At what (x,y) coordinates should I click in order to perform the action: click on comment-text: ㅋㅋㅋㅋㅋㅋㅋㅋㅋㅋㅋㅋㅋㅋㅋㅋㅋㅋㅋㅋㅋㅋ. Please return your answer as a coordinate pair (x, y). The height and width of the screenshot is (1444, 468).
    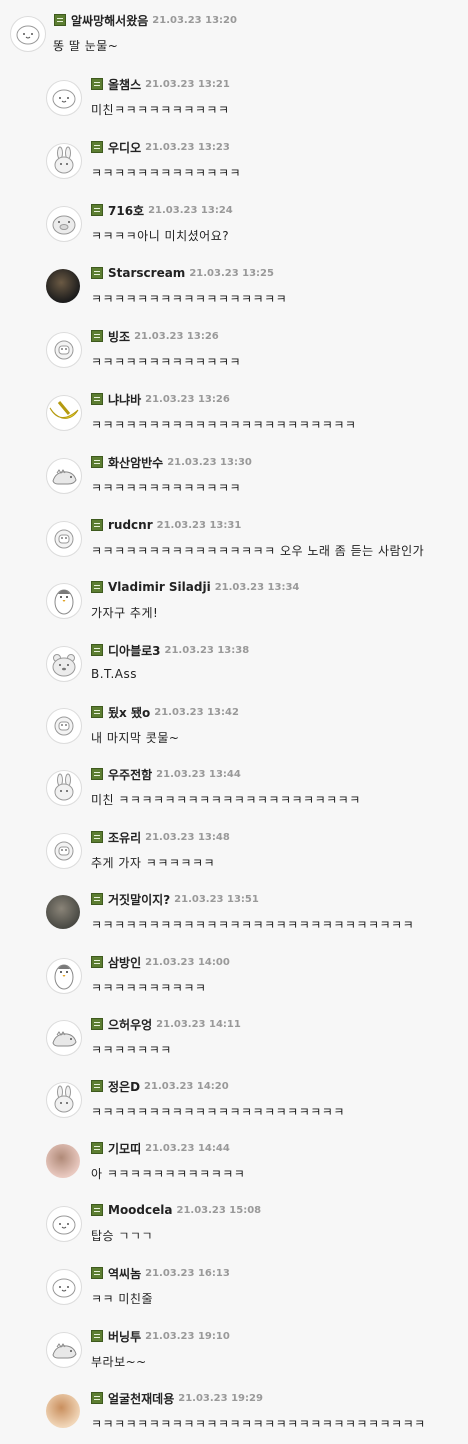
    Looking at the image, I should click on (218, 1112).